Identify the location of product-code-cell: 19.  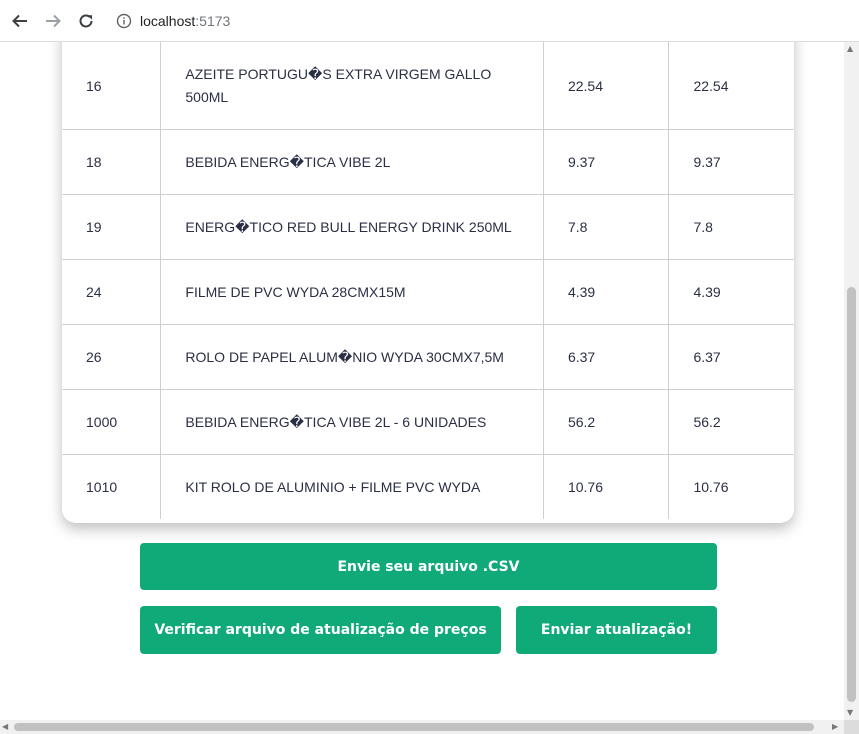
(112, 227).